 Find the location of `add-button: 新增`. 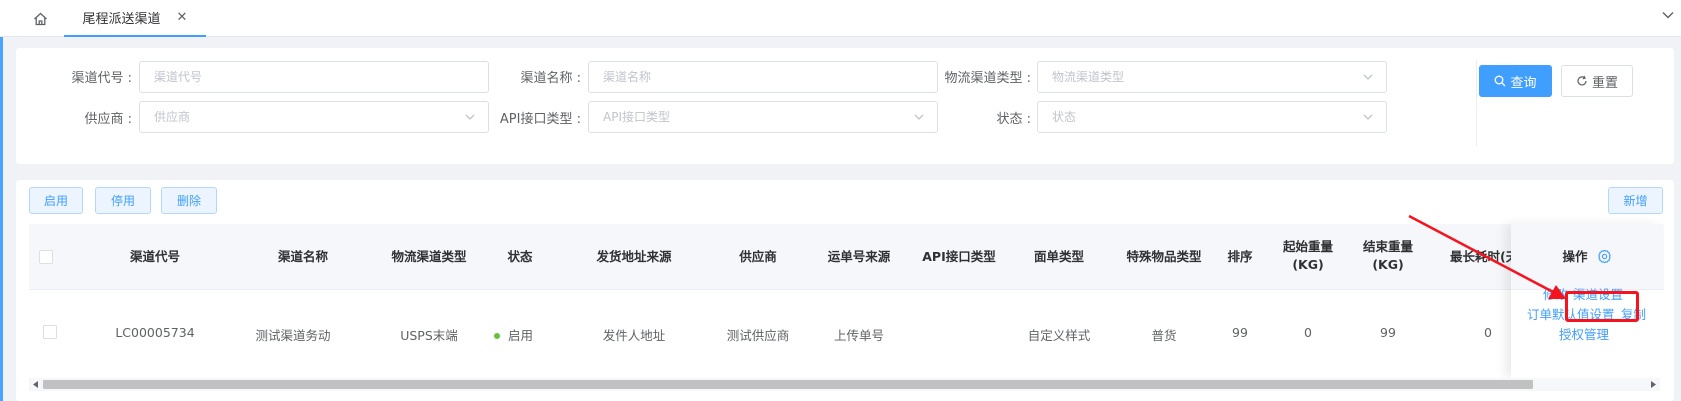

add-button: 新增 is located at coordinates (1635, 200).